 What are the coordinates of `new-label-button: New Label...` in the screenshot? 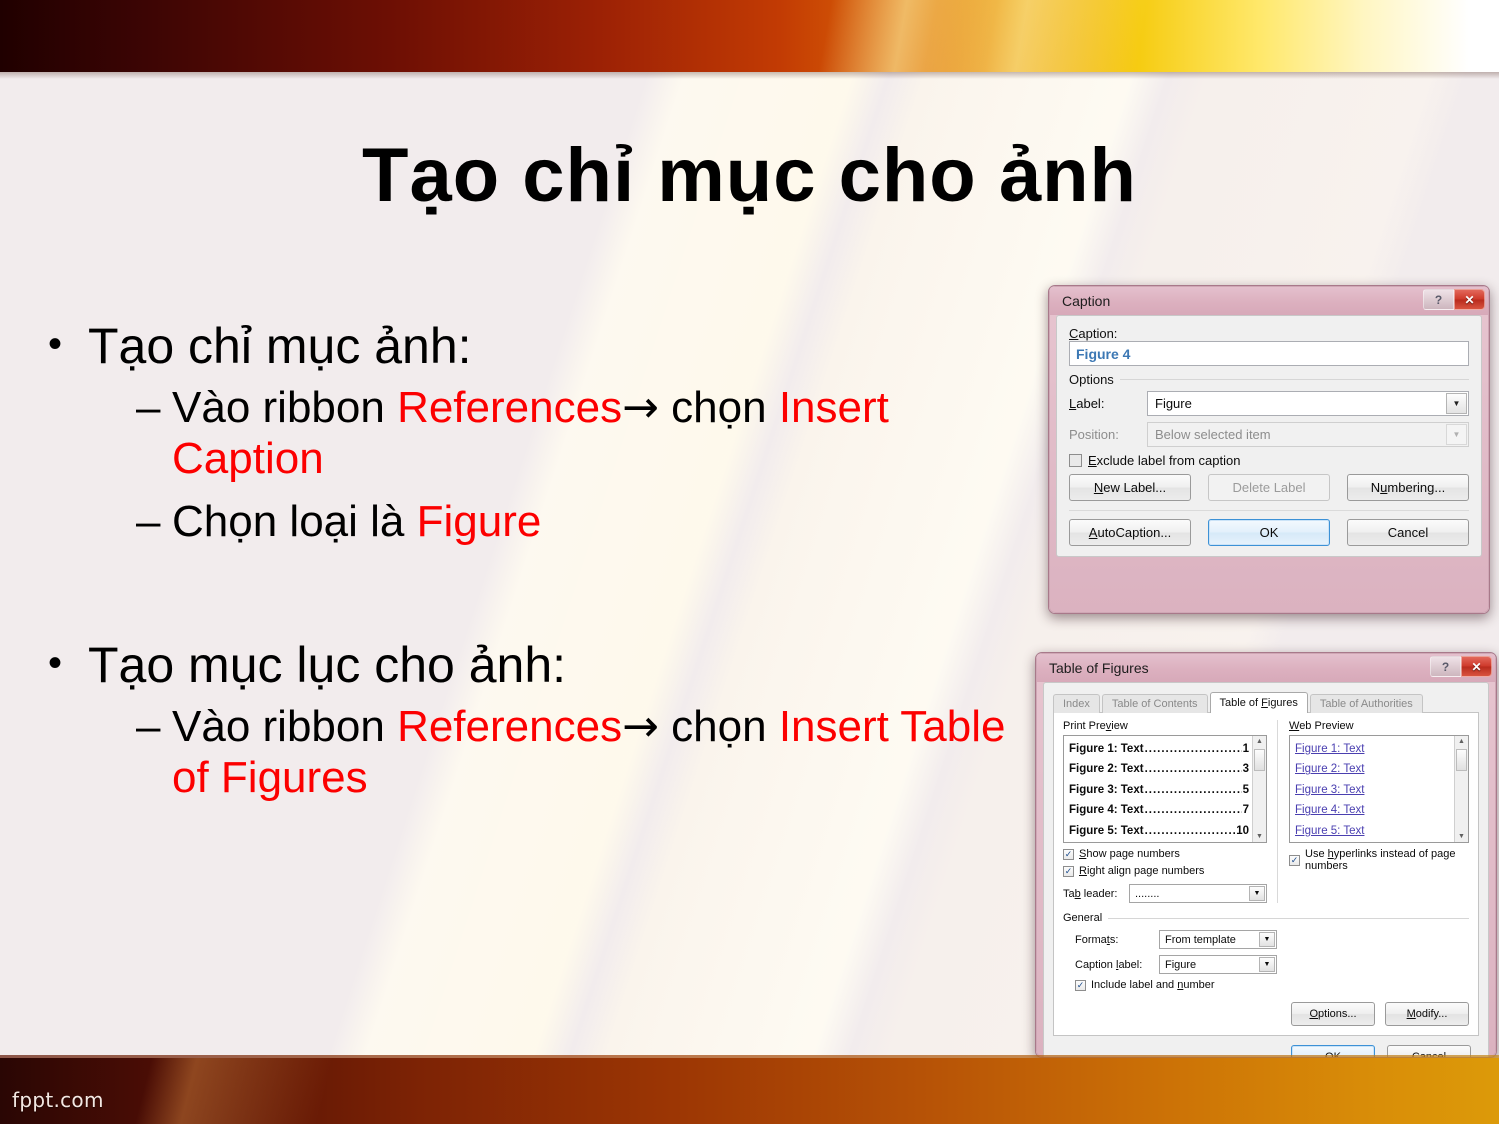 It's located at (1130, 487).